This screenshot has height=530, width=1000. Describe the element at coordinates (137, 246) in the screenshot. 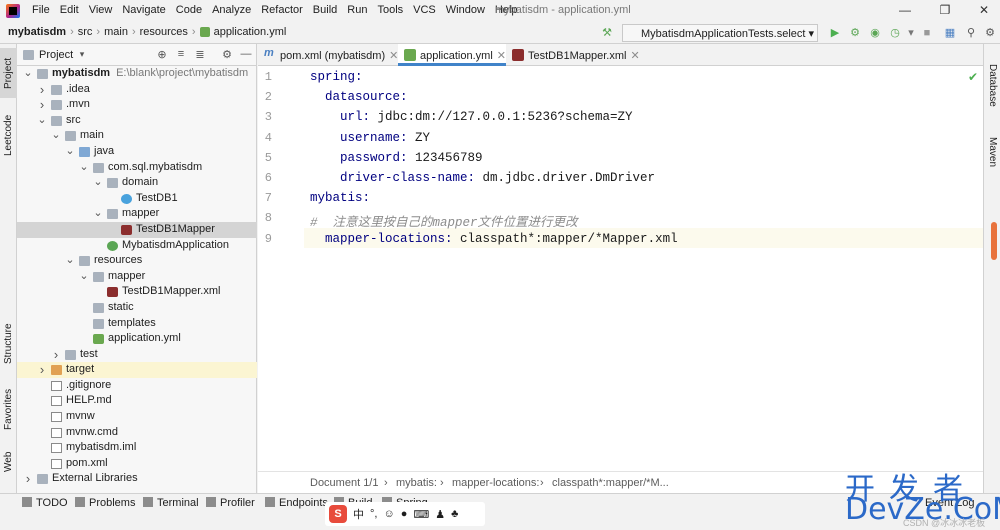

I see `tree-node: MybatisdmApplication` at that location.